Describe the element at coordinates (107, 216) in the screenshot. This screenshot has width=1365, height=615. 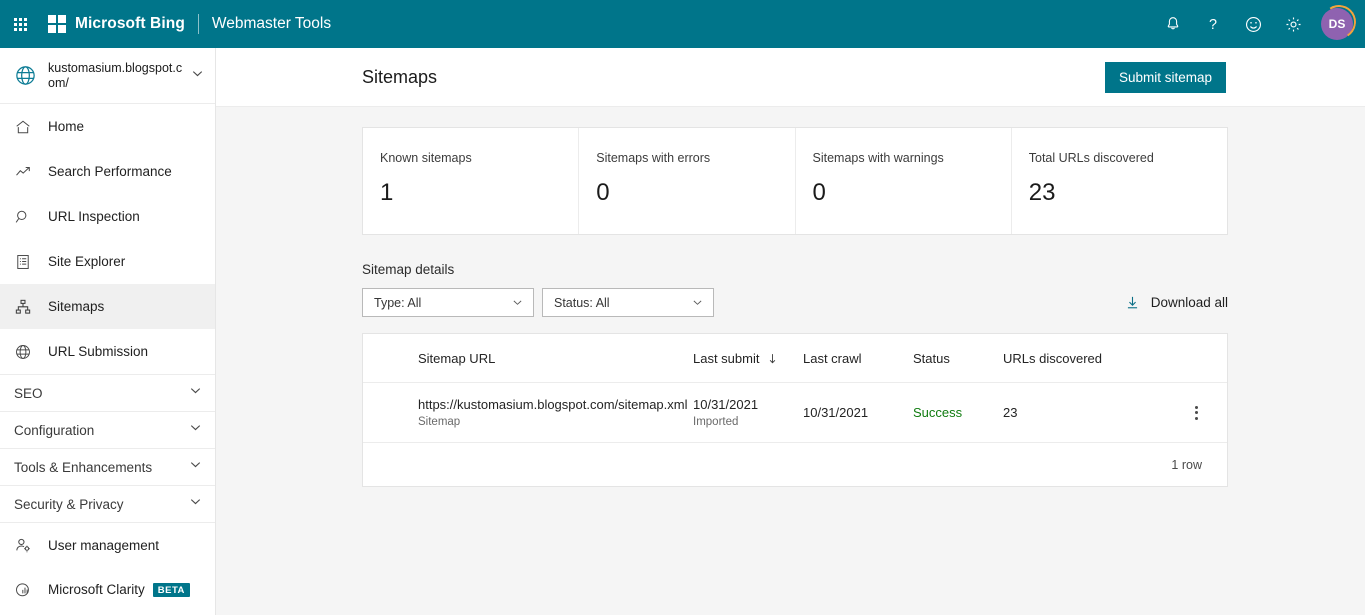
I see `sidebar-item-url-inspection: URL Inspection` at that location.